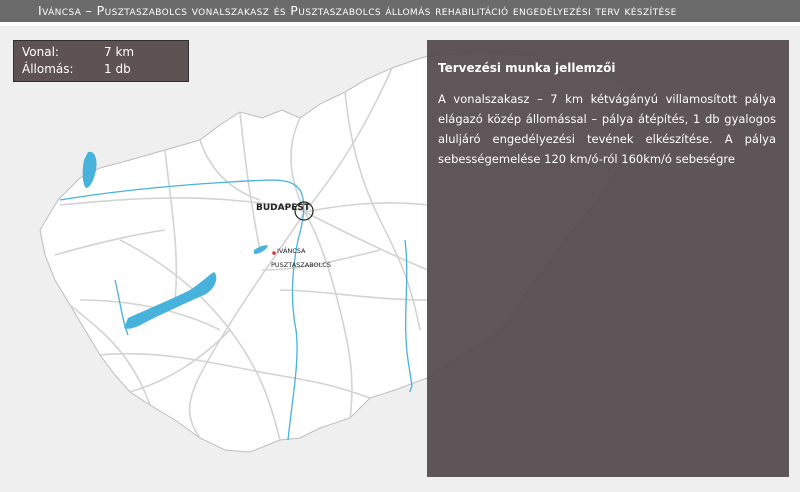 The height and width of the screenshot is (492, 800). What do you see at coordinates (40, 52) in the screenshot?
I see `stat-label: Vonal:` at bounding box center [40, 52].